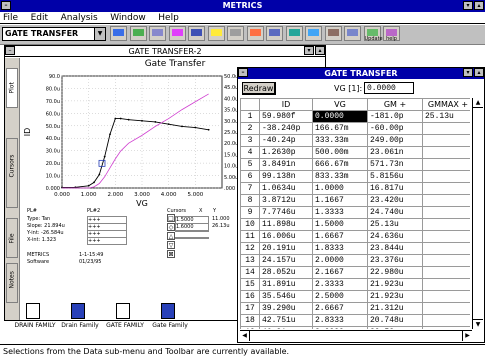  Describe the element at coordinates (250, 327) in the screenshot. I see `row-number: 19` at that location.